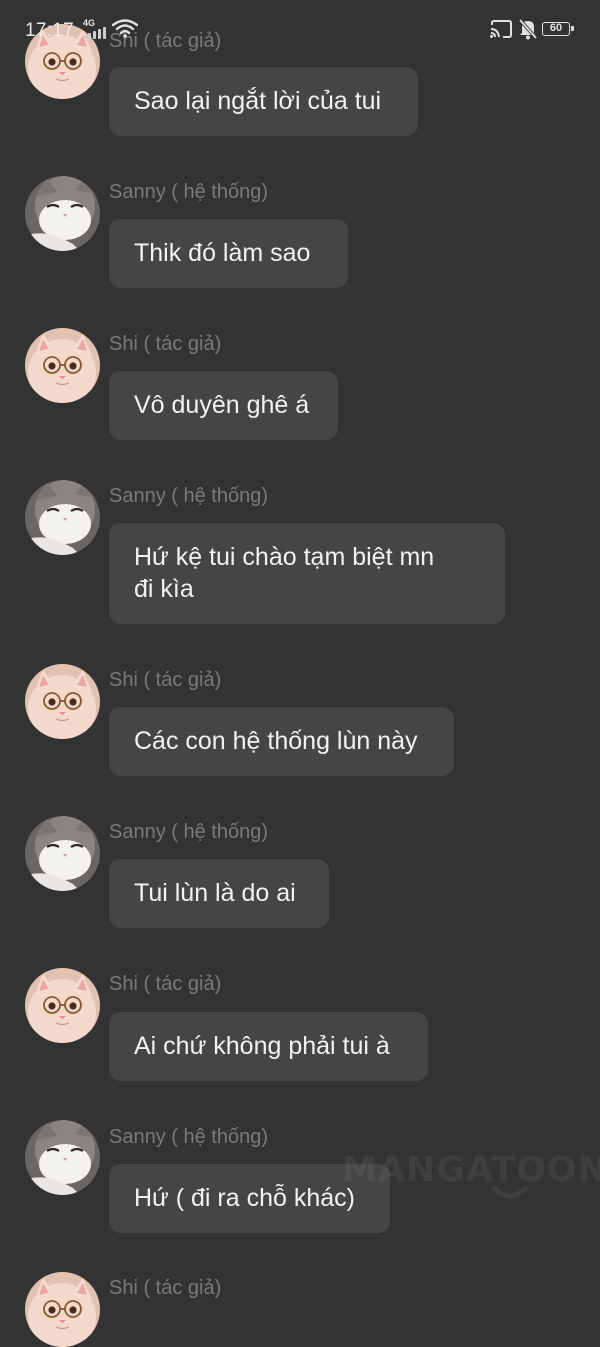 The width and height of the screenshot is (600, 1347). I want to click on status-bar: 17:17 4G 60, so click(300, 30).